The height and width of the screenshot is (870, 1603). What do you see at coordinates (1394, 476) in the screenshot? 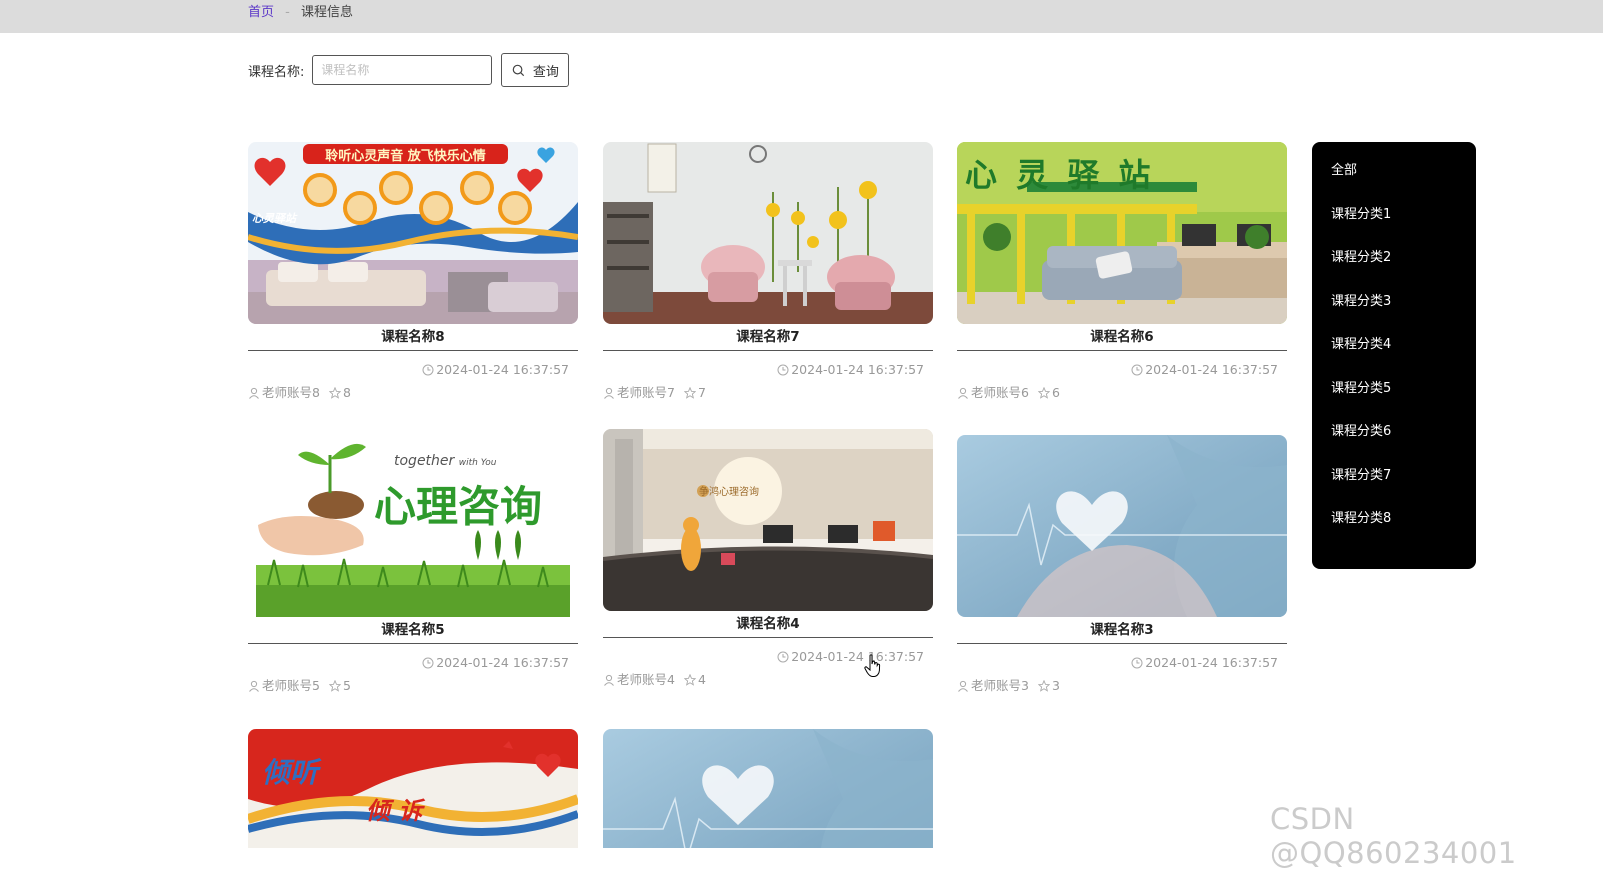
I see `category-item-7: 课程分类7` at bounding box center [1394, 476].